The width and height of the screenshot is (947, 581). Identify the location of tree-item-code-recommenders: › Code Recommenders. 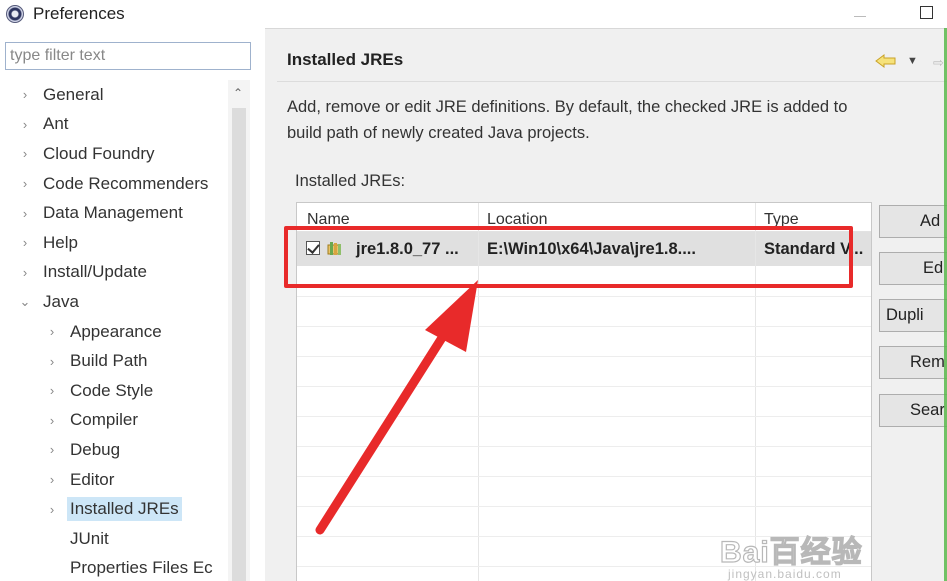
(114, 184).